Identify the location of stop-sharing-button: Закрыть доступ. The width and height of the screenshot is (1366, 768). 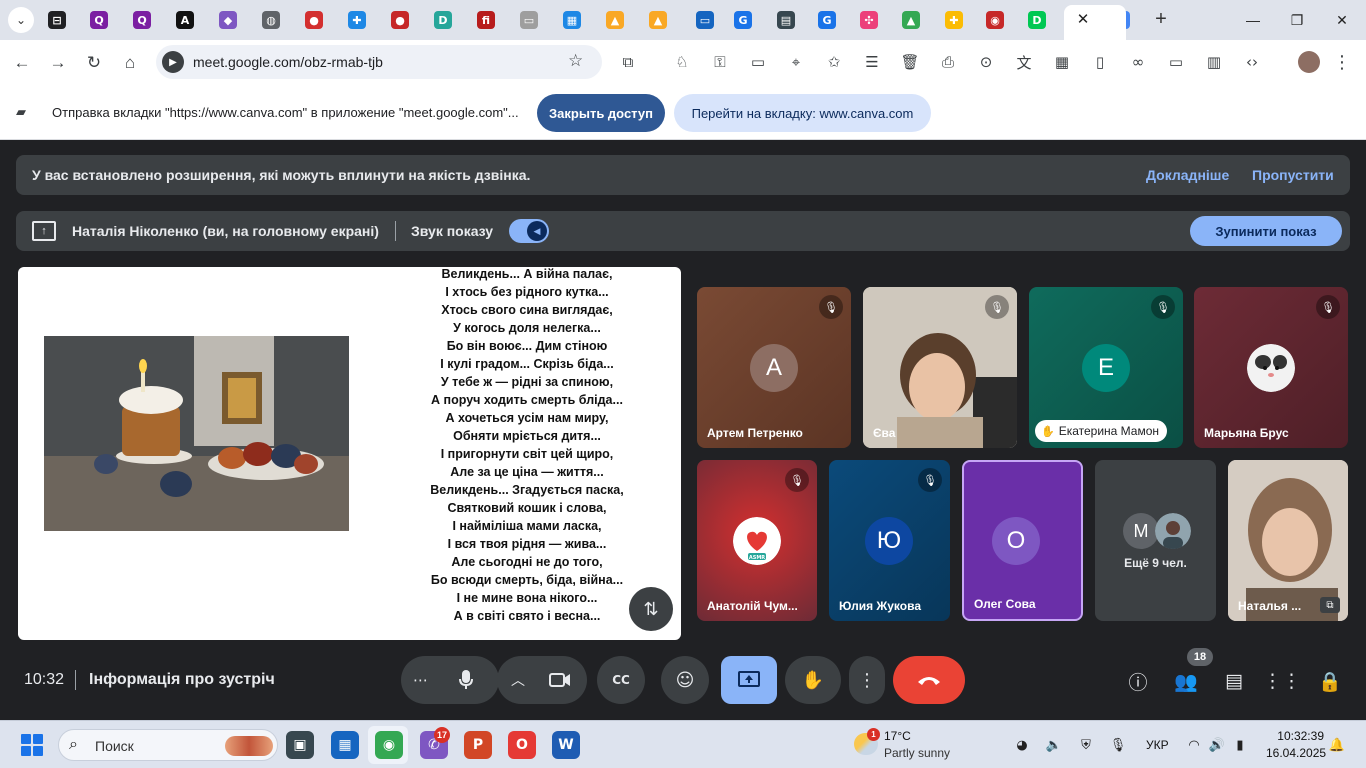
(601, 113).